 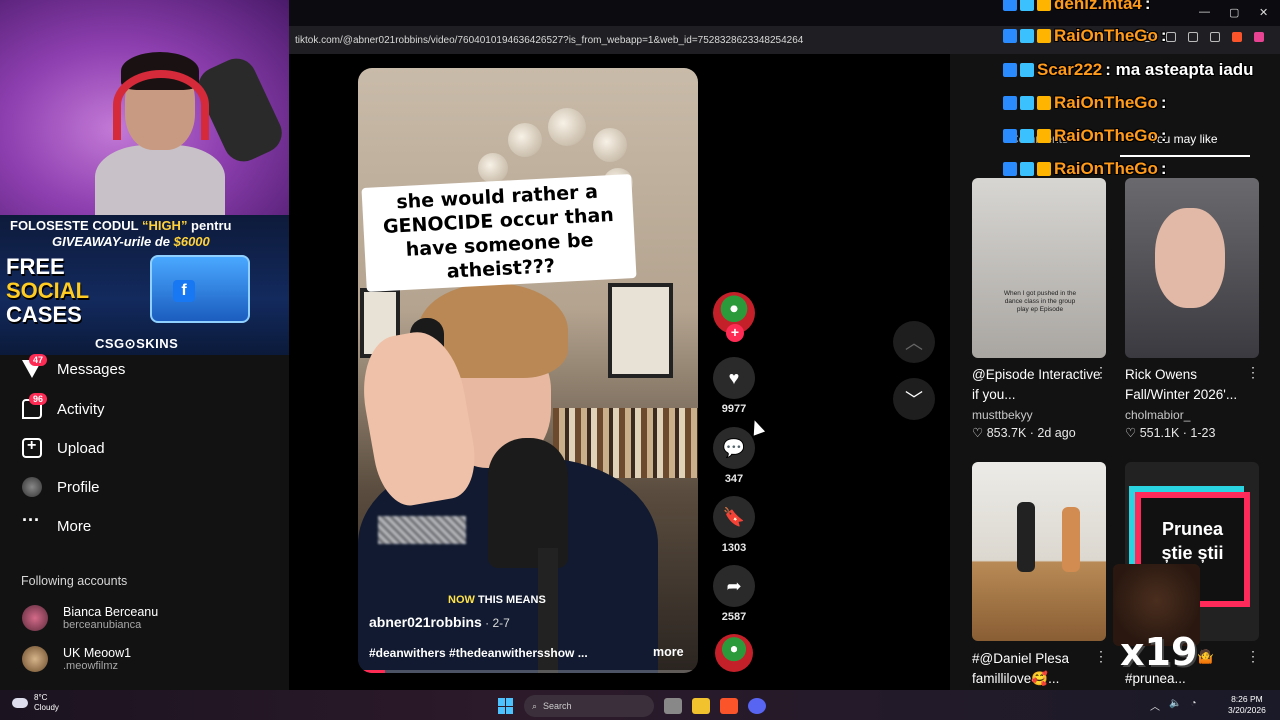 I want to click on streamer, so click(x=160, y=133).